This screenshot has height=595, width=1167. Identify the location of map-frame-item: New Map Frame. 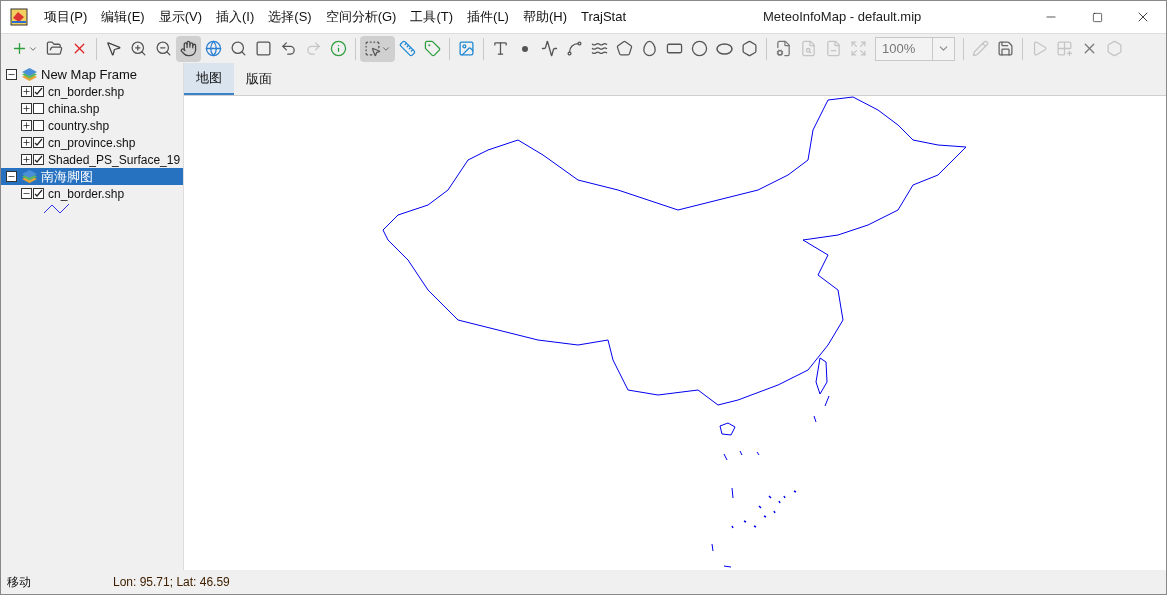
(92, 74).